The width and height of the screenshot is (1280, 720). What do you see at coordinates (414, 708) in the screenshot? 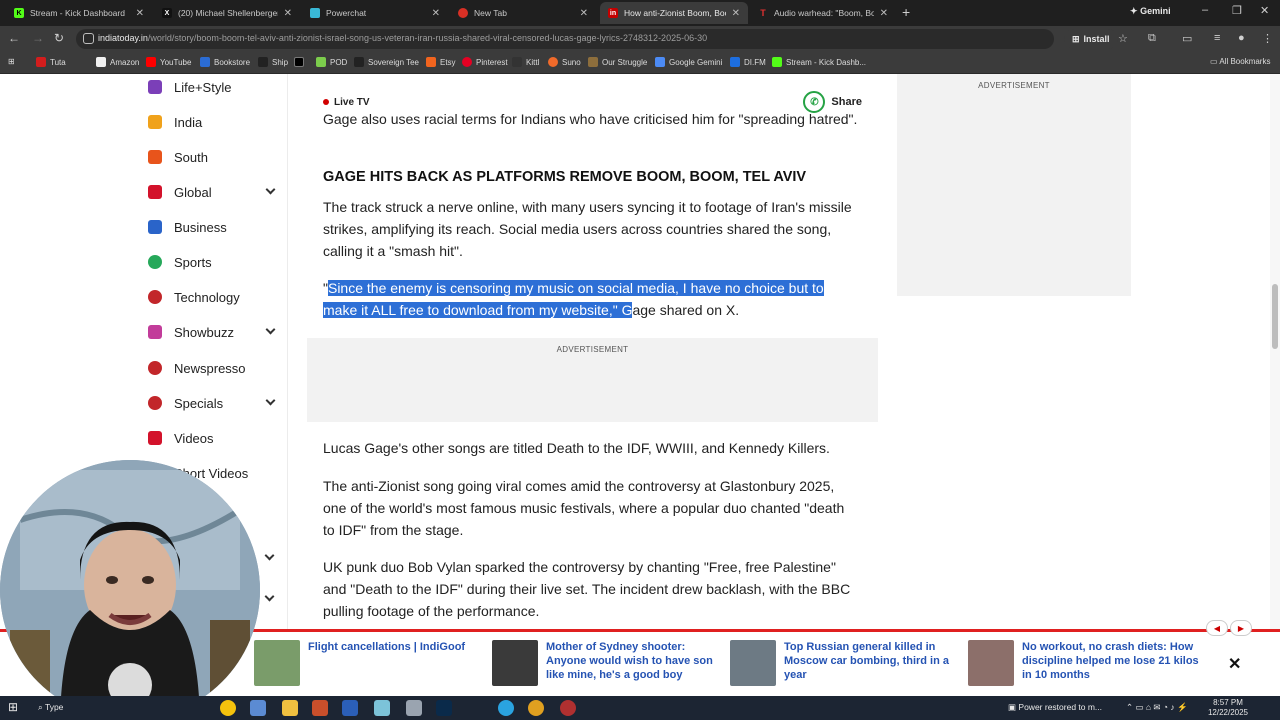
I see `microphone-icon` at bounding box center [414, 708].